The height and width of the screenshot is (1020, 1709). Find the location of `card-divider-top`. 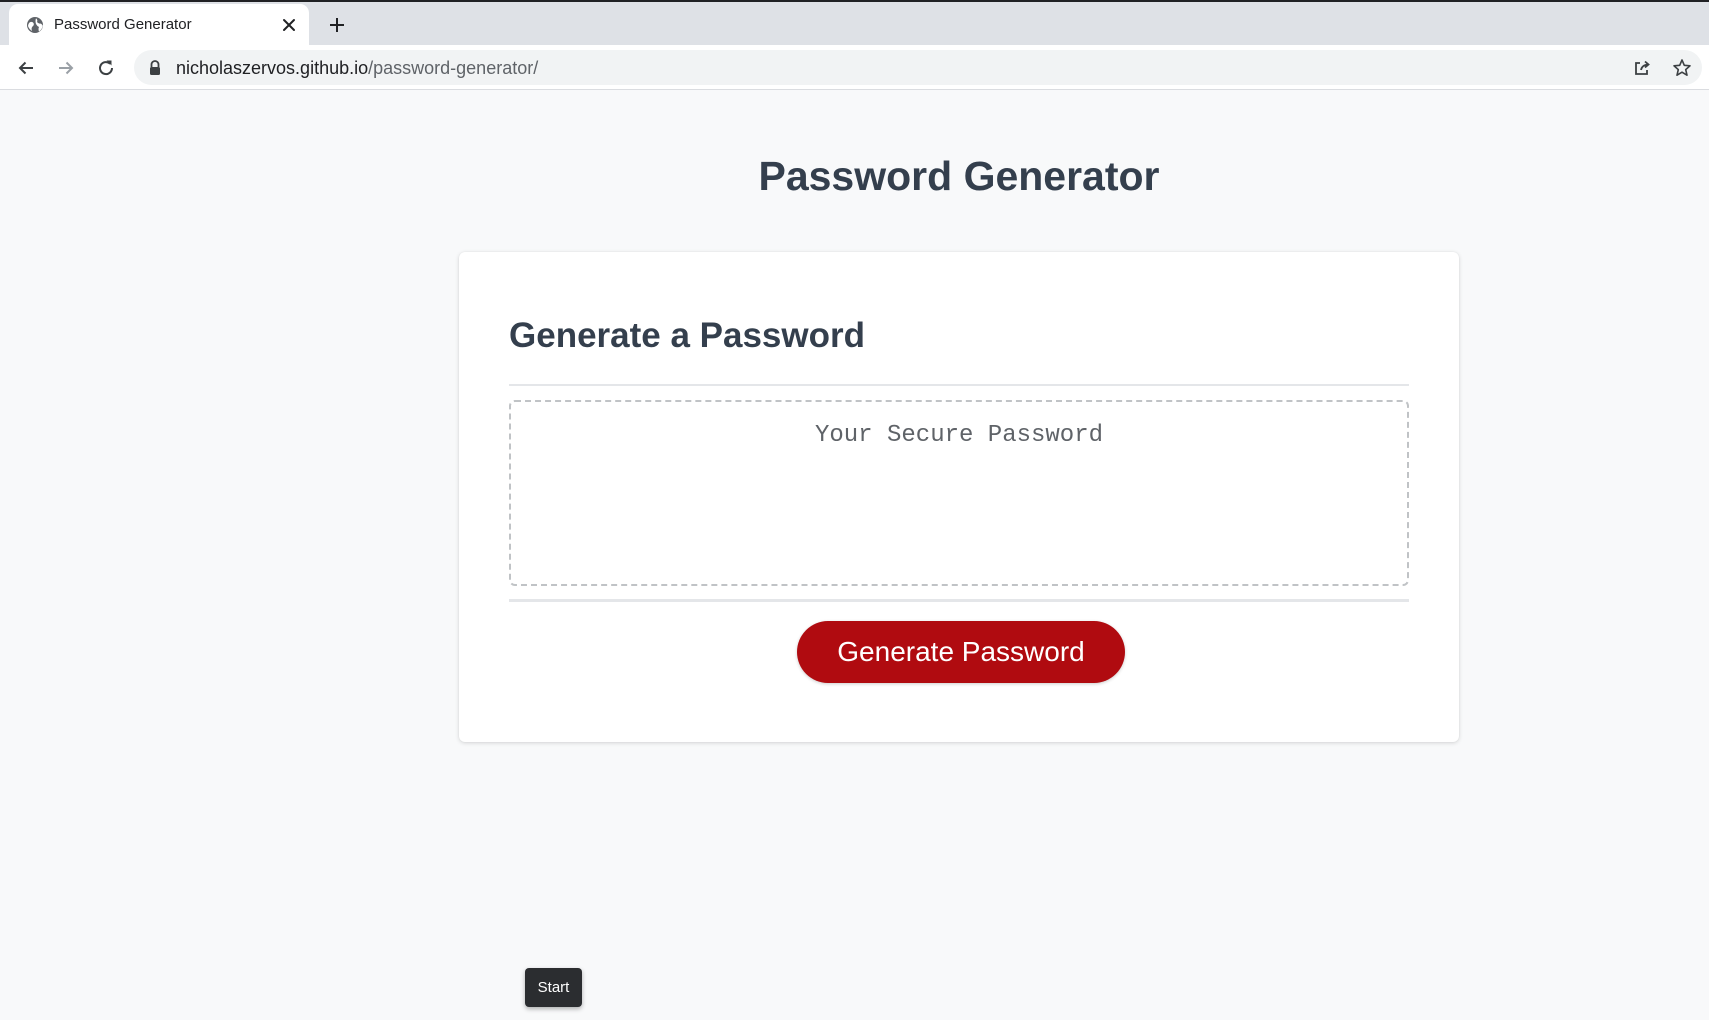

card-divider-top is located at coordinates (959, 385).